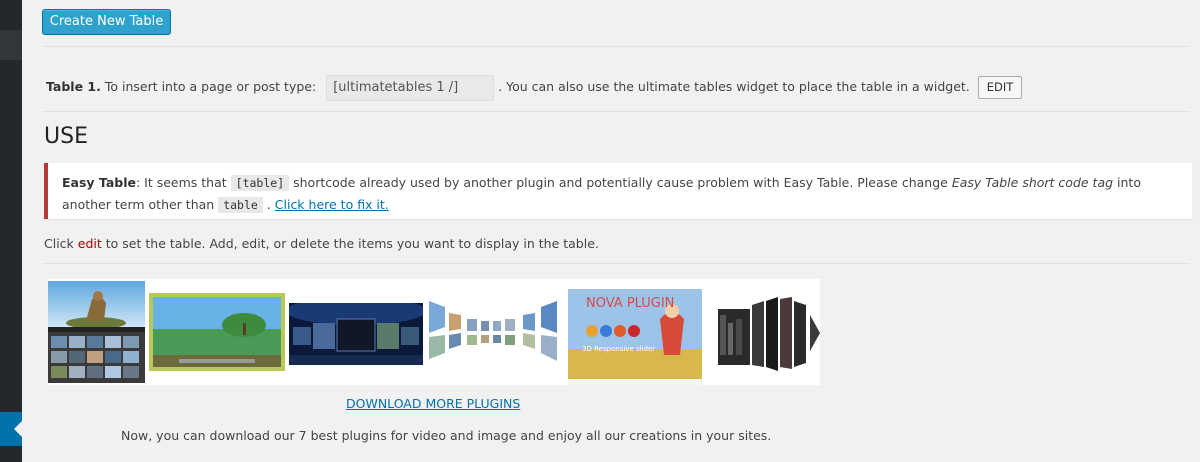 This screenshot has height=462, width=1200. What do you see at coordinates (66, 136) in the screenshot?
I see `use-heading: USE` at bounding box center [66, 136].